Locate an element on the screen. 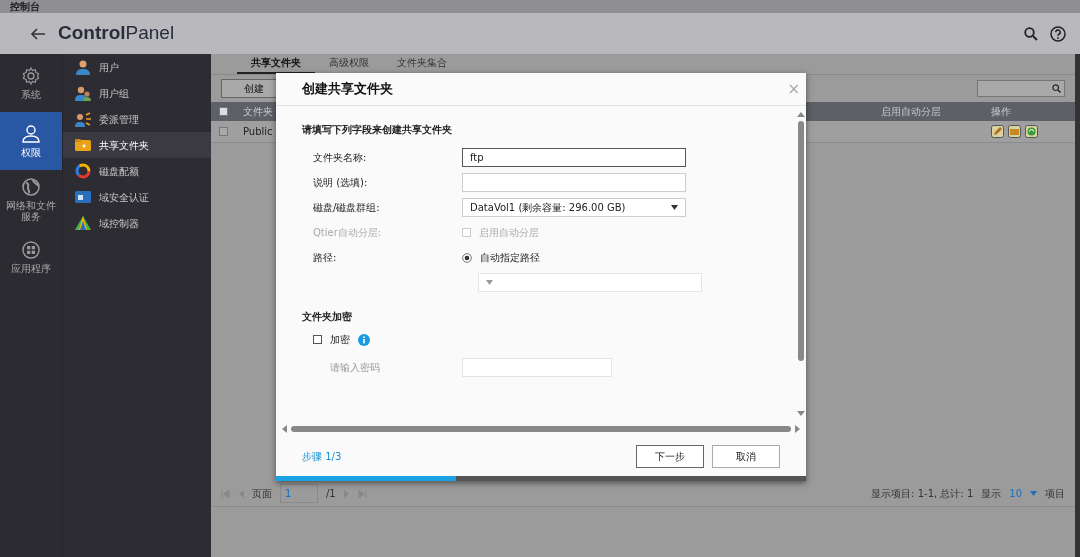 This screenshot has width=1080, height=557. section-heading: 文件夹加密 is located at coordinates (327, 317).